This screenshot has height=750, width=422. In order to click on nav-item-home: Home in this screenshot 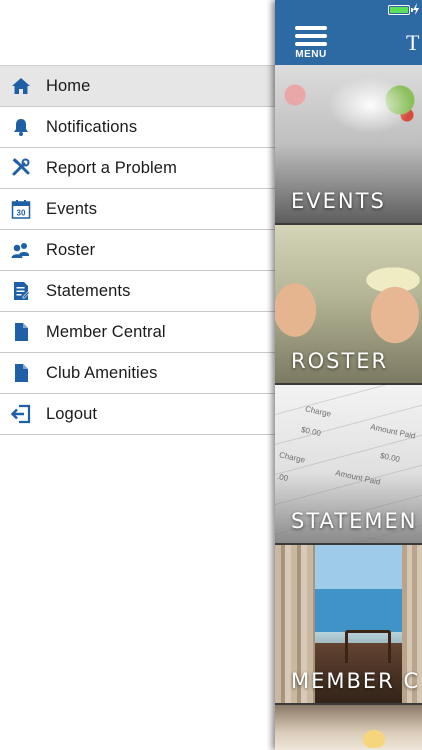, I will do `click(137, 86)`.